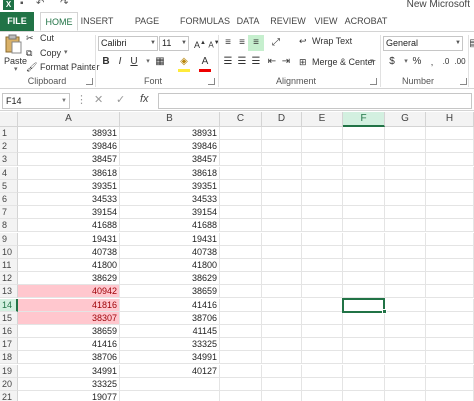 Image resolution: width=474 pixels, height=401 pixels. What do you see at coordinates (9, 199) in the screenshot?
I see `row-header: 6` at bounding box center [9, 199].